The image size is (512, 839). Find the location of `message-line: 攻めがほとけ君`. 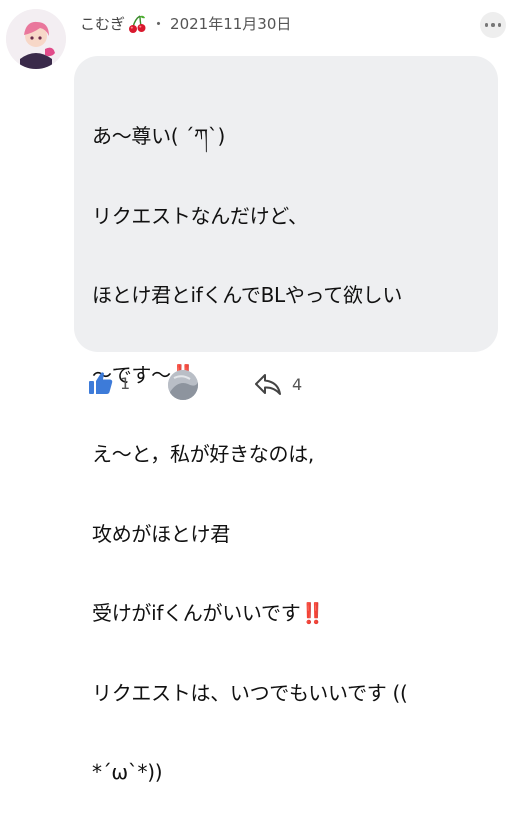

message-line: 攻めがほとけ君 is located at coordinates (161, 533).